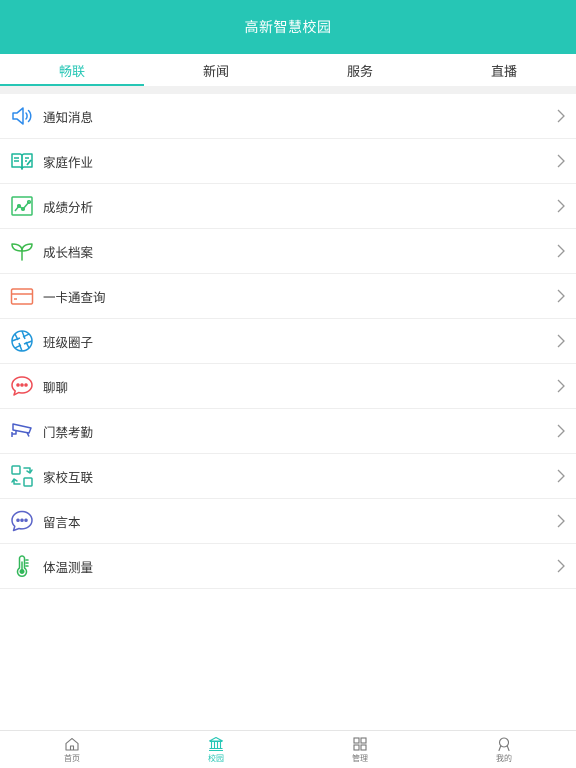  I want to click on menu-item-class-circle: 班级圈子, so click(288, 341).